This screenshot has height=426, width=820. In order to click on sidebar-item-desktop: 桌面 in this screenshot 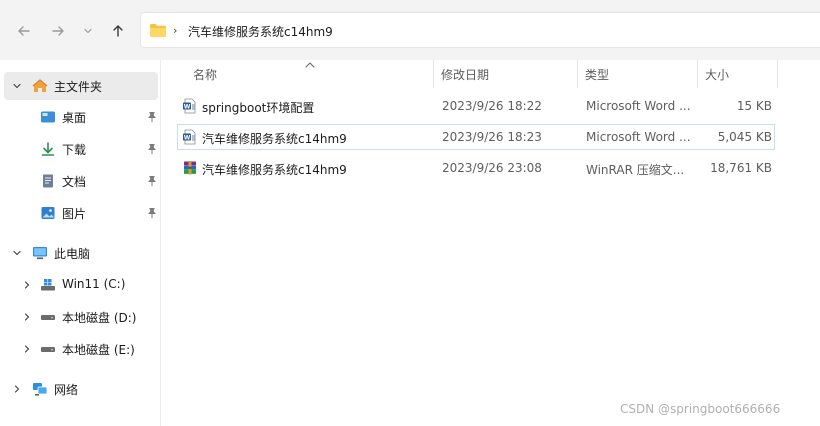, I will do `click(81, 117)`.